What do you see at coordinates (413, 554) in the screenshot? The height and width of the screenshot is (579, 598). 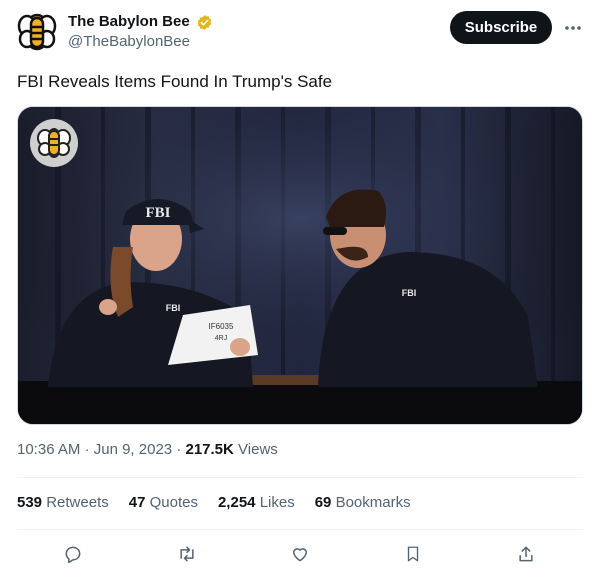 I see `bookmark-icon` at bounding box center [413, 554].